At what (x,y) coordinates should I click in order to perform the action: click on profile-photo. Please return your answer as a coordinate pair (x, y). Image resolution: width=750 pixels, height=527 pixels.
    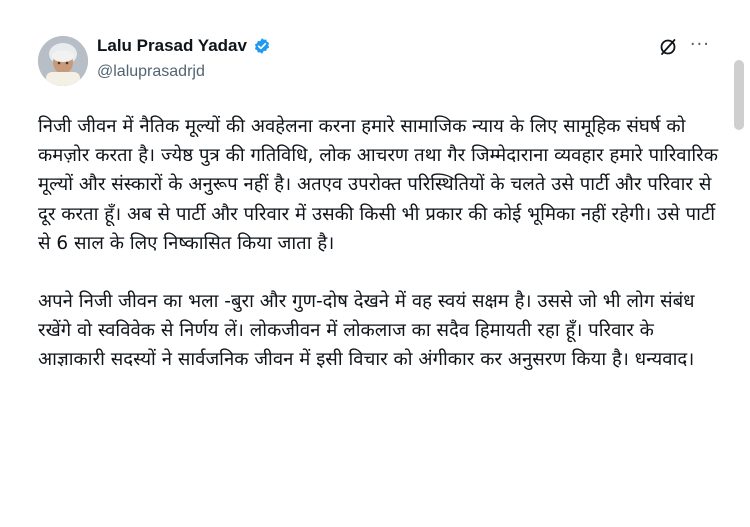
    Looking at the image, I should click on (63, 61).